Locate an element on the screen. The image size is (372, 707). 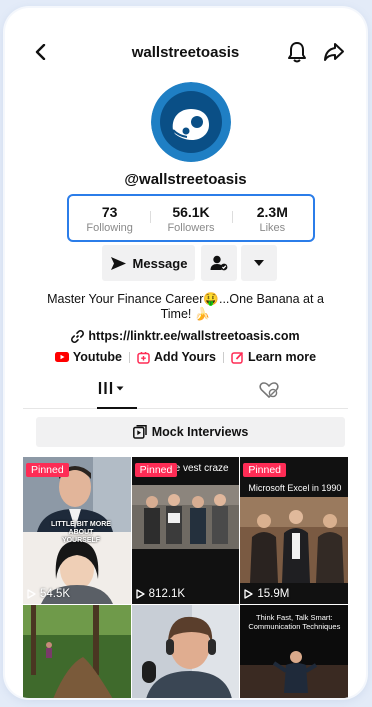
share-button is located at coordinates (334, 52).